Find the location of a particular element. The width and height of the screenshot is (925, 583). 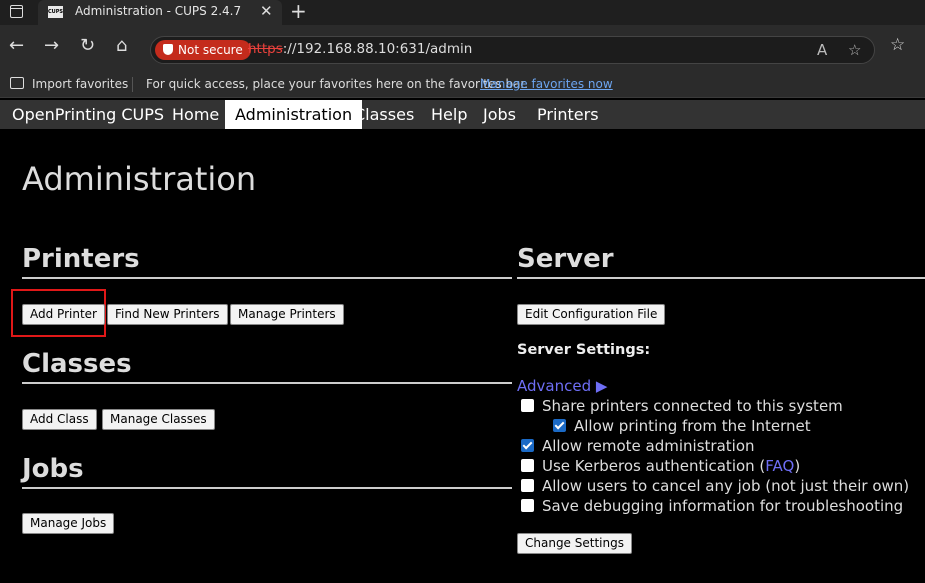

home-icon: ⌂ is located at coordinates (121, 45).